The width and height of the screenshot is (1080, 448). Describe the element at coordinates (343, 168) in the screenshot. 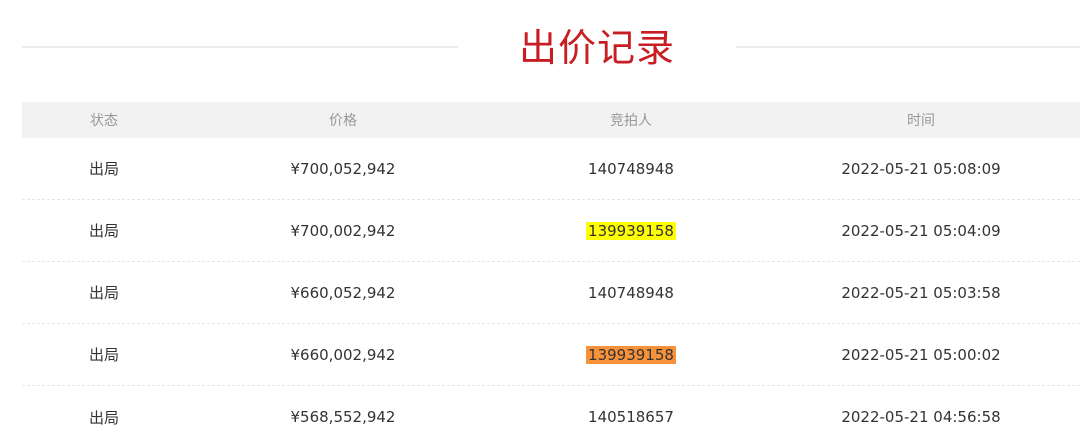

I see `row-price: ¥700,052,942` at that location.